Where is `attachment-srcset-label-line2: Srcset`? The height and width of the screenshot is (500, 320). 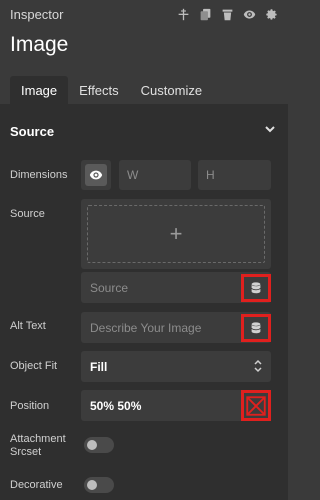
attachment-srcset-label-line2: Srcset is located at coordinates (26, 452).